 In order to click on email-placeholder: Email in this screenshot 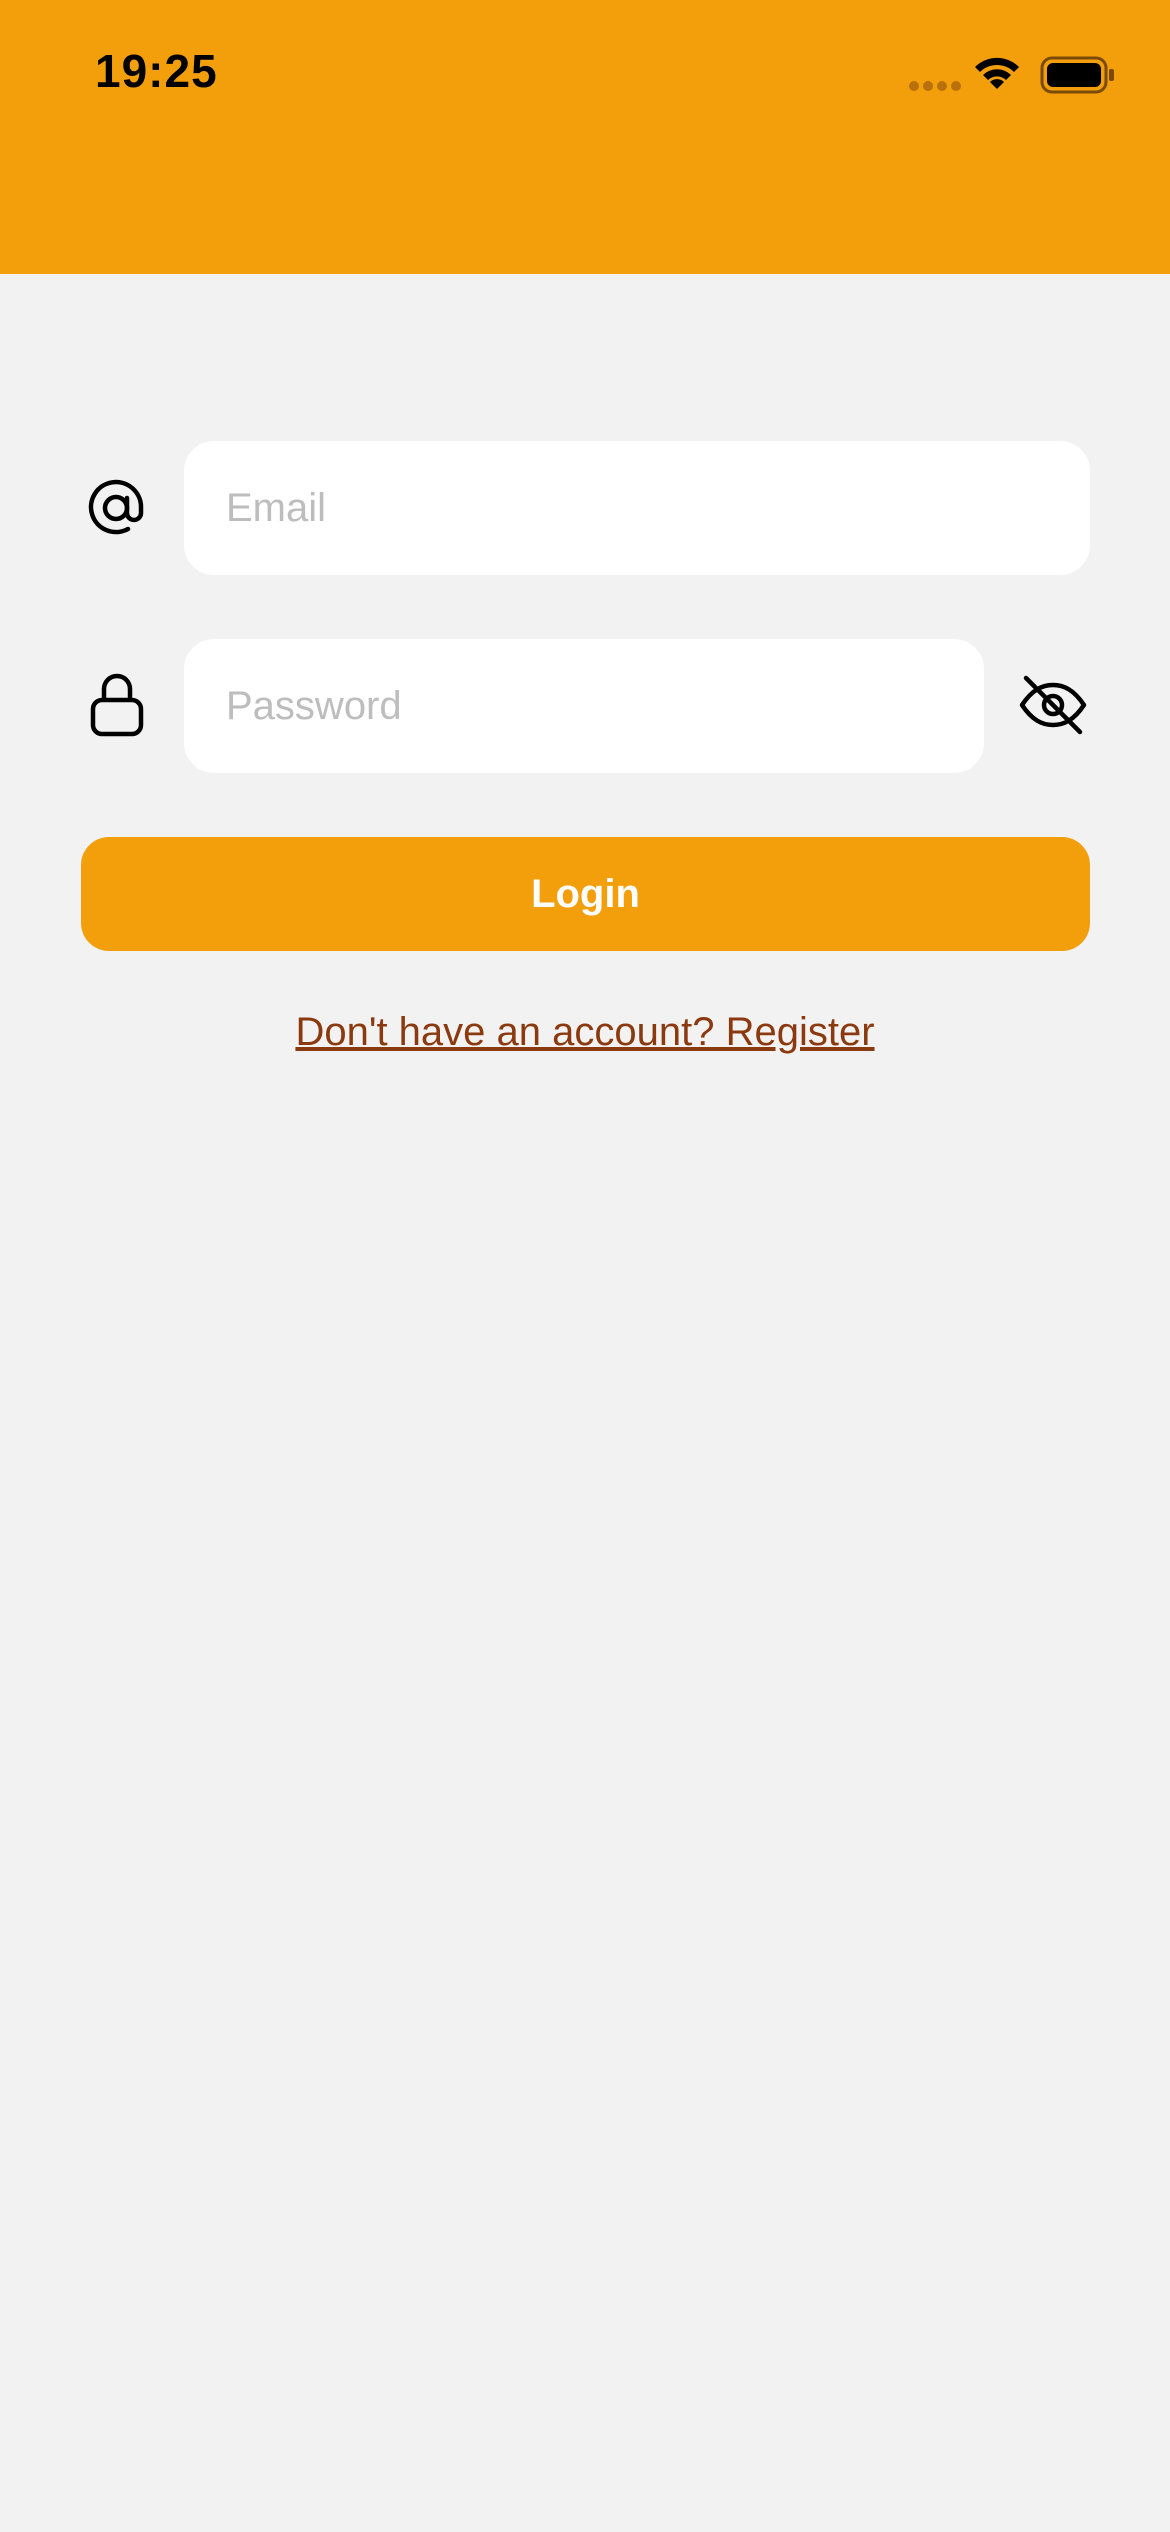, I will do `click(276, 507)`.